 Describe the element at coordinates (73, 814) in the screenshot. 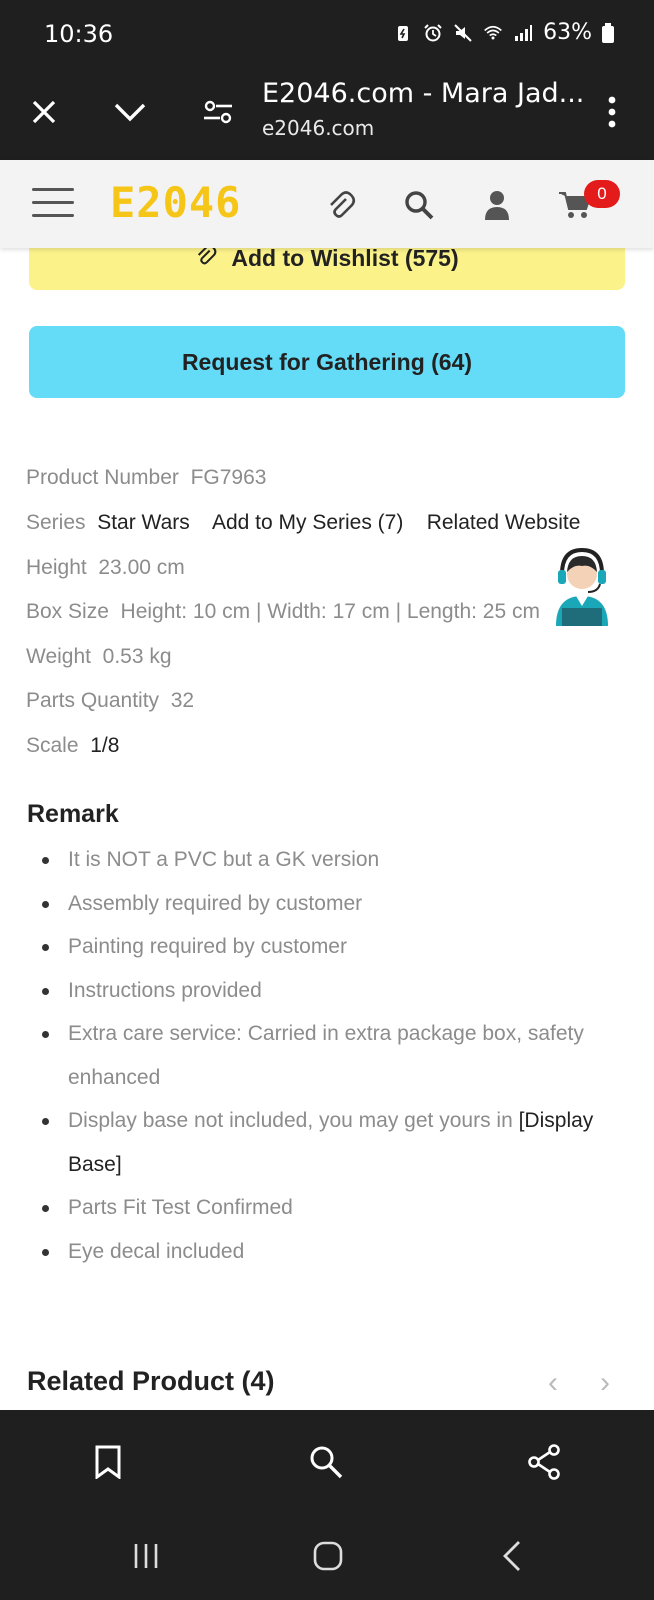

I see `remark-title: Remark` at that location.